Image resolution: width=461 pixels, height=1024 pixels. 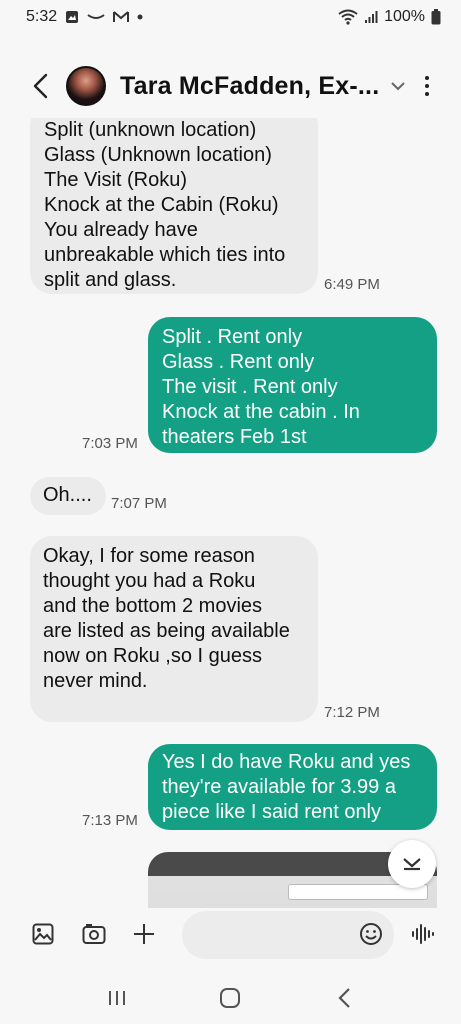 I want to click on camera-icon, so click(x=94, y=934).